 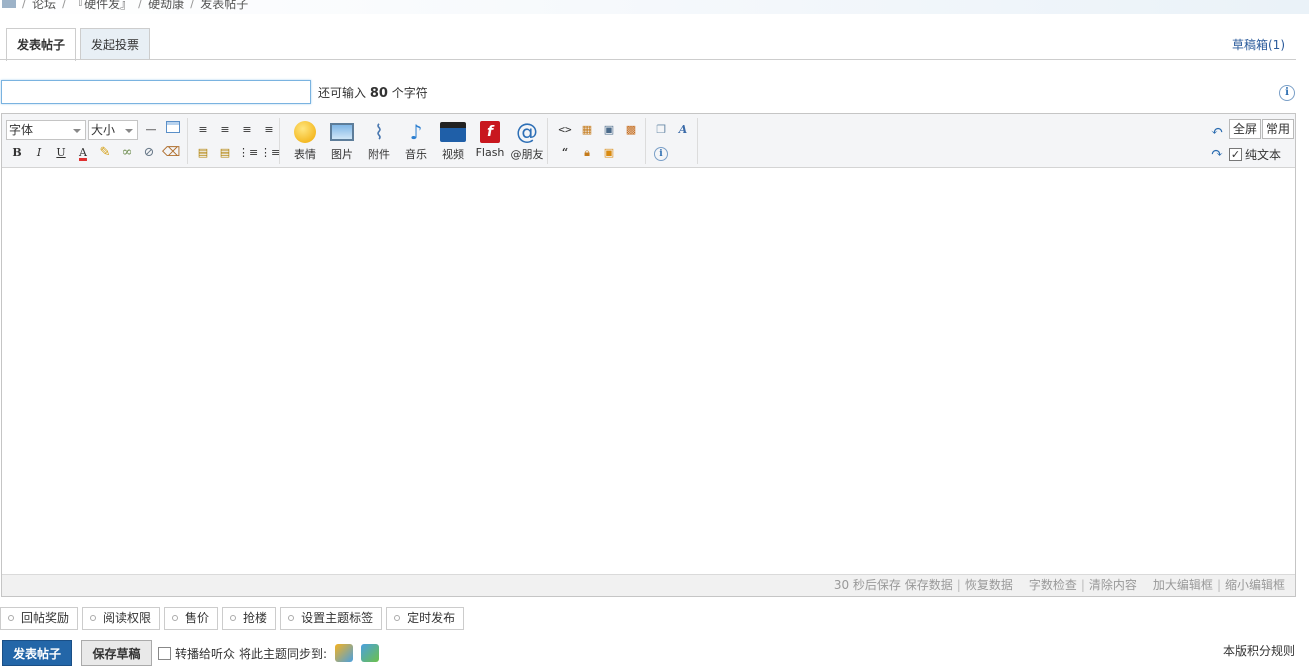 What do you see at coordinates (416, 154) in the screenshot?
I see `music-label: 音乐` at bounding box center [416, 154].